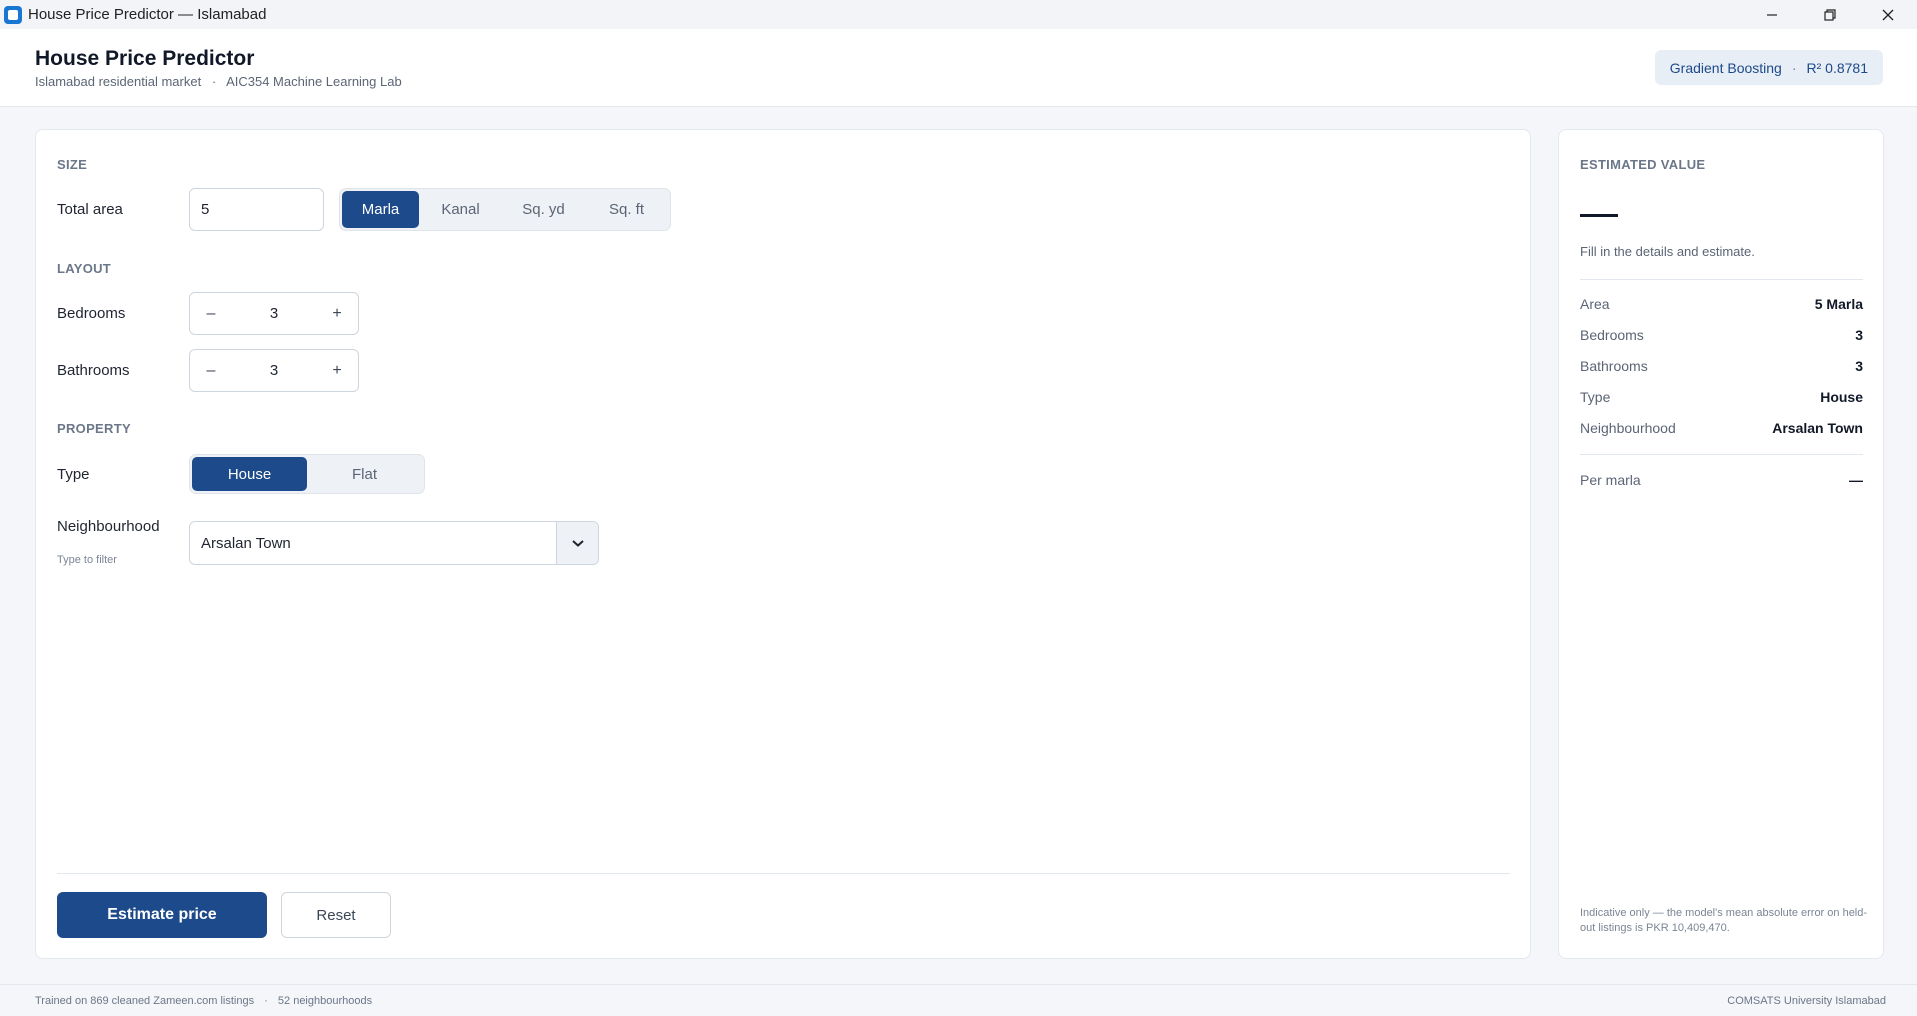 The image size is (1917, 1016). Describe the element at coordinates (325, 1001) in the screenshot. I see `neighbourhood-count: 52 neighbourhoods` at that location.